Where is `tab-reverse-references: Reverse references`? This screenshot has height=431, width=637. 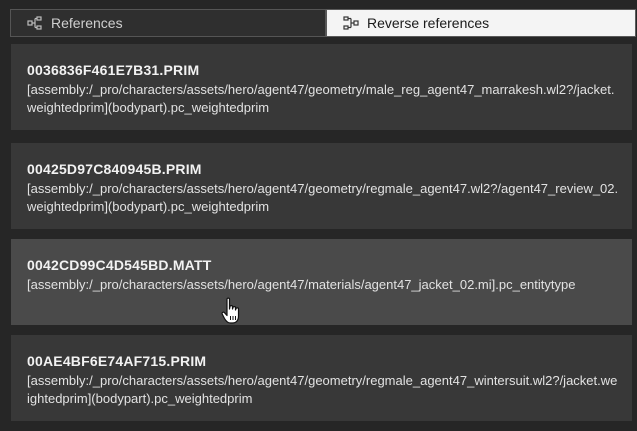 tab-reverse-references: Reverse references is located at coordinates (481, 23).